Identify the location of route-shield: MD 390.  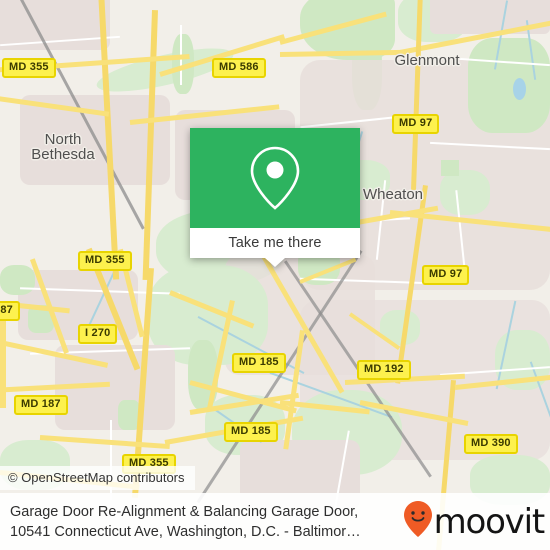
(491, 444).